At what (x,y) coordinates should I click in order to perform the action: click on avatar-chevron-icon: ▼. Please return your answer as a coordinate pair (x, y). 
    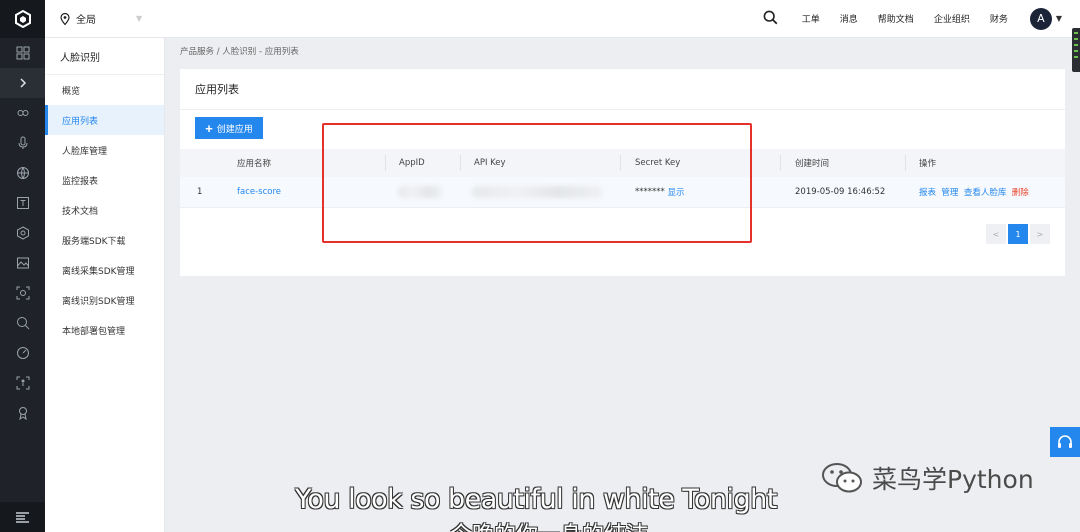
    Looking at the image, I should click on (1059, 18).